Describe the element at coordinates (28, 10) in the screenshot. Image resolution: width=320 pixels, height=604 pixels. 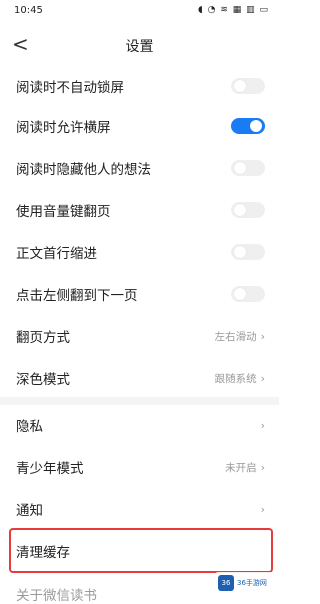
I see `status-time: 10:45` at that location.